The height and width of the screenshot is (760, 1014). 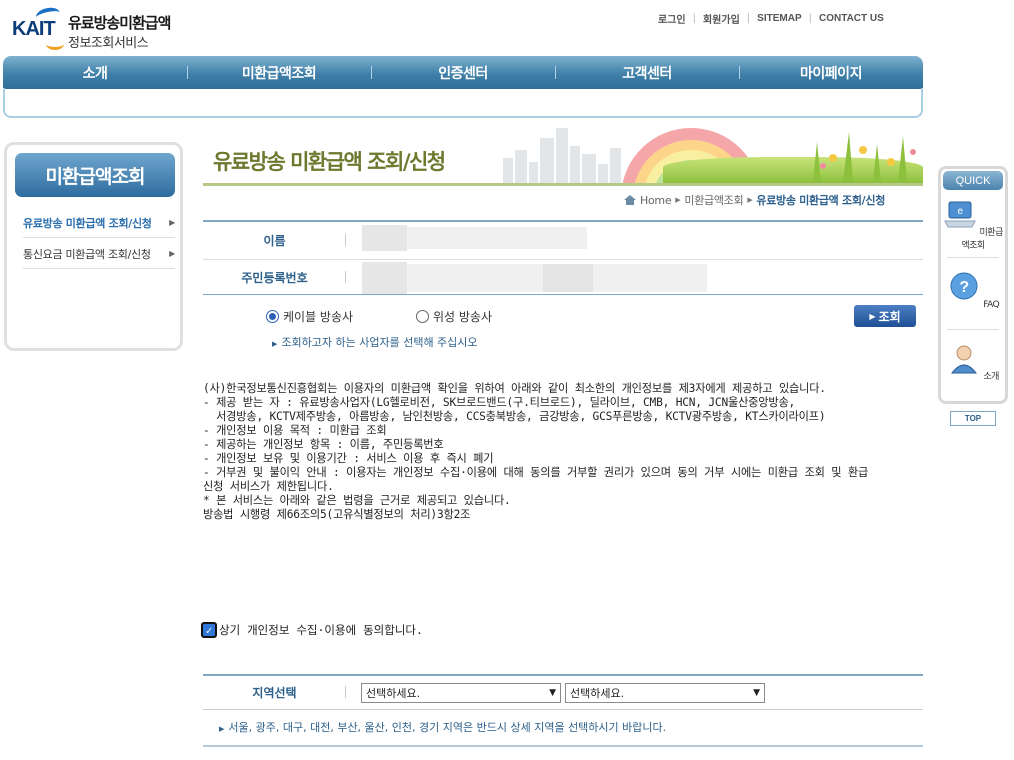 I want to click on main-nav: 소개 미환급액조회 인증센터 고객센터 마이페이지, so click(x=463, y=72).